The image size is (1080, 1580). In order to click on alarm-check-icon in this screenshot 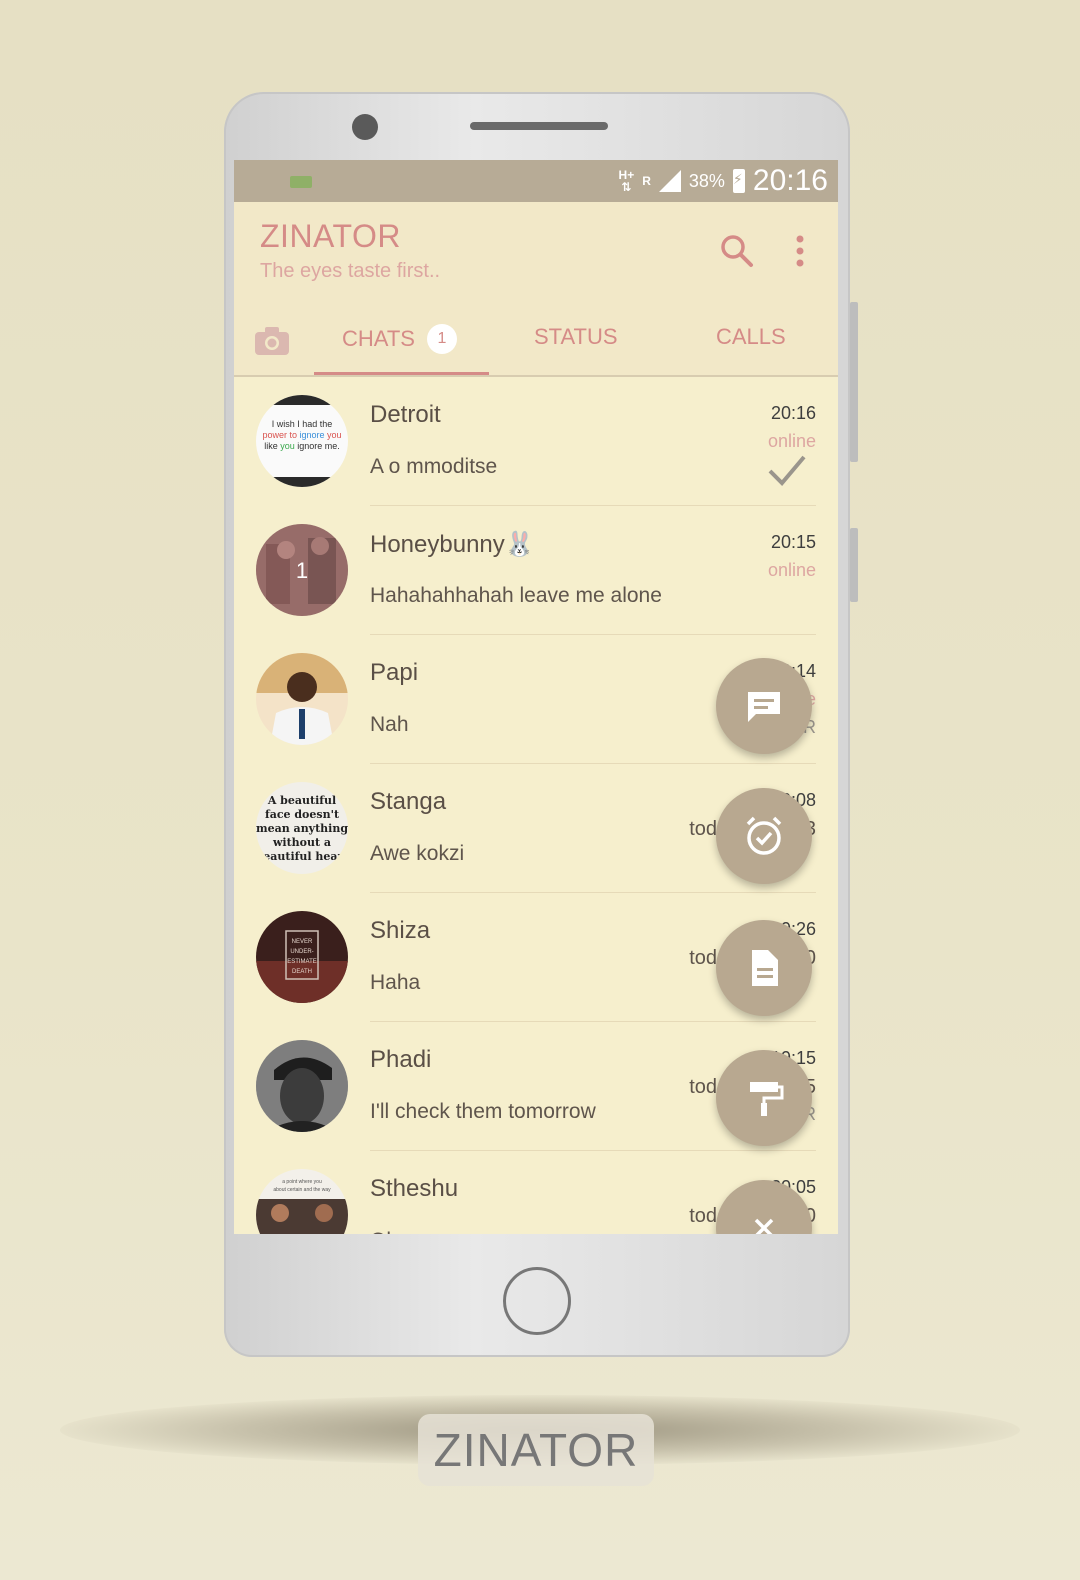, I will do `click(764, 835)`.